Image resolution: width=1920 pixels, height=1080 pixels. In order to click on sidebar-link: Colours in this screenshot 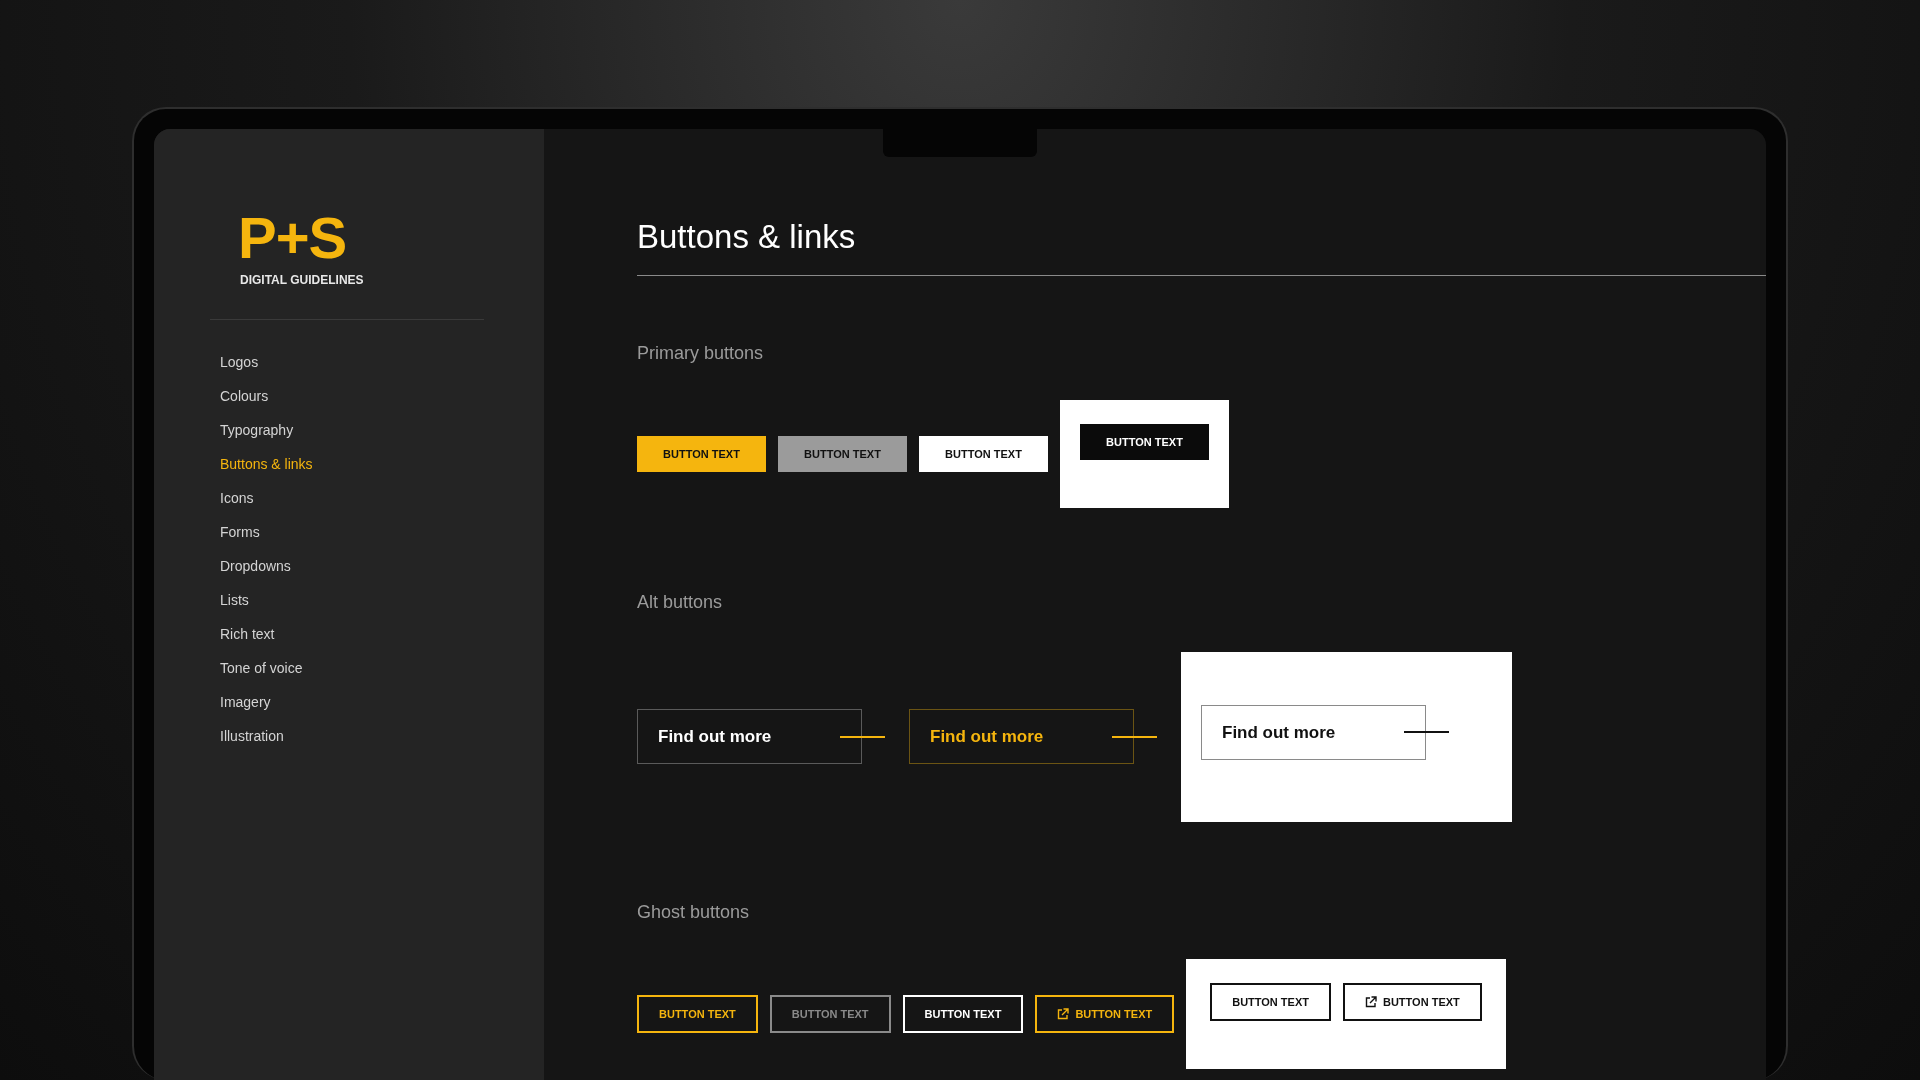, I will do `click(244, 396)`.